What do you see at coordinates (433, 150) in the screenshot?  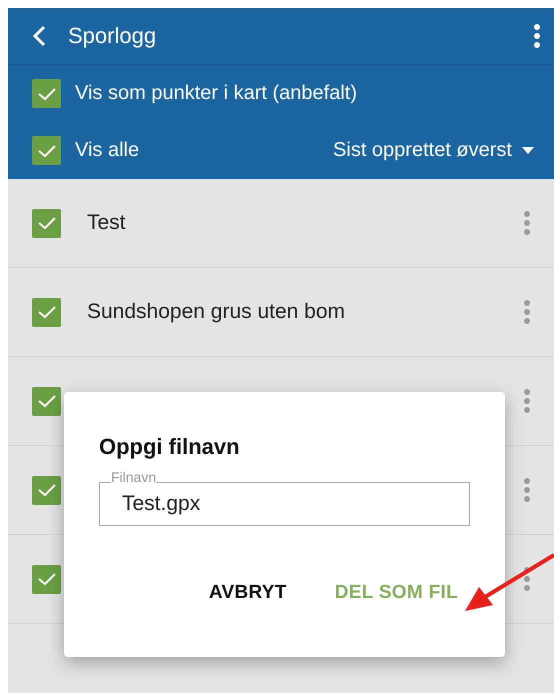 I see `sort-dropdown: Sist opprettet øverst` at bounding box center [433, 150].